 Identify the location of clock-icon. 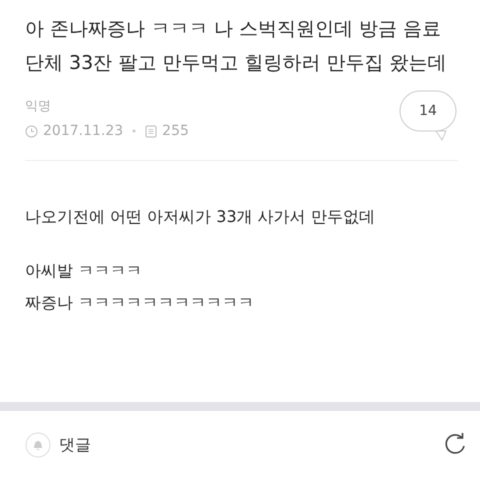
(31, 131).